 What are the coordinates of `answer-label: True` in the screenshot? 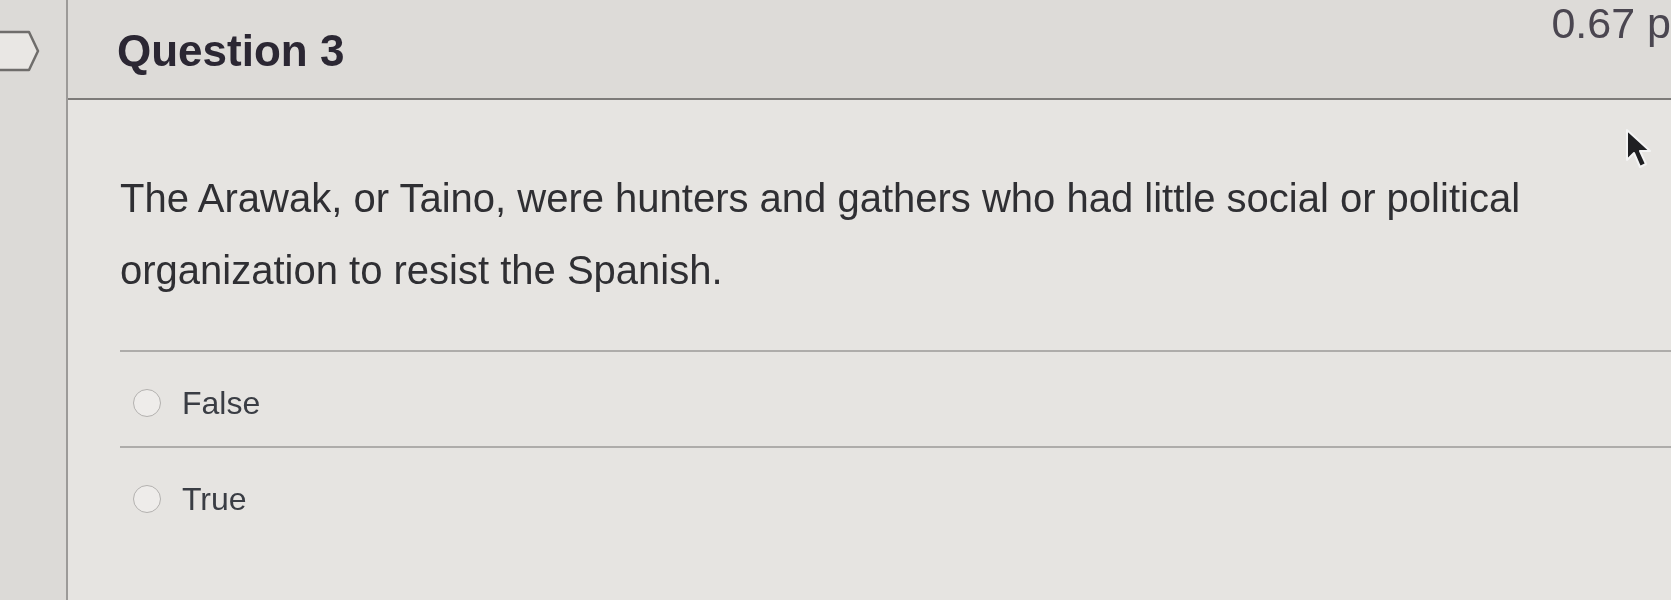 It's located at (214, 499).